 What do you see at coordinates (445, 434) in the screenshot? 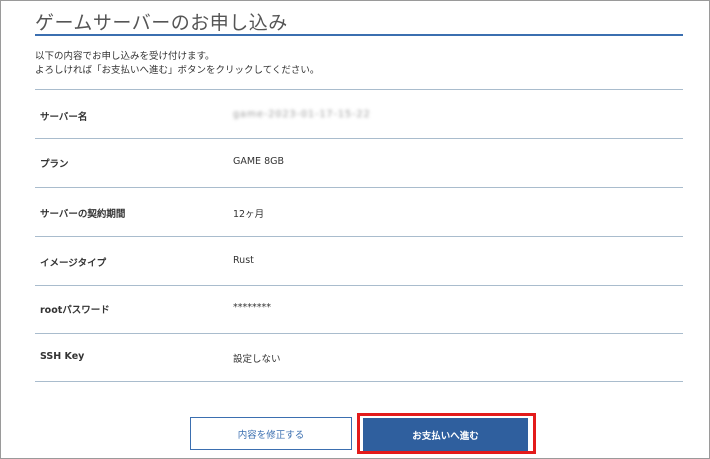
I see `proceed-to-payment-button: お支払いへ進む` at bounding box center [445, 434].